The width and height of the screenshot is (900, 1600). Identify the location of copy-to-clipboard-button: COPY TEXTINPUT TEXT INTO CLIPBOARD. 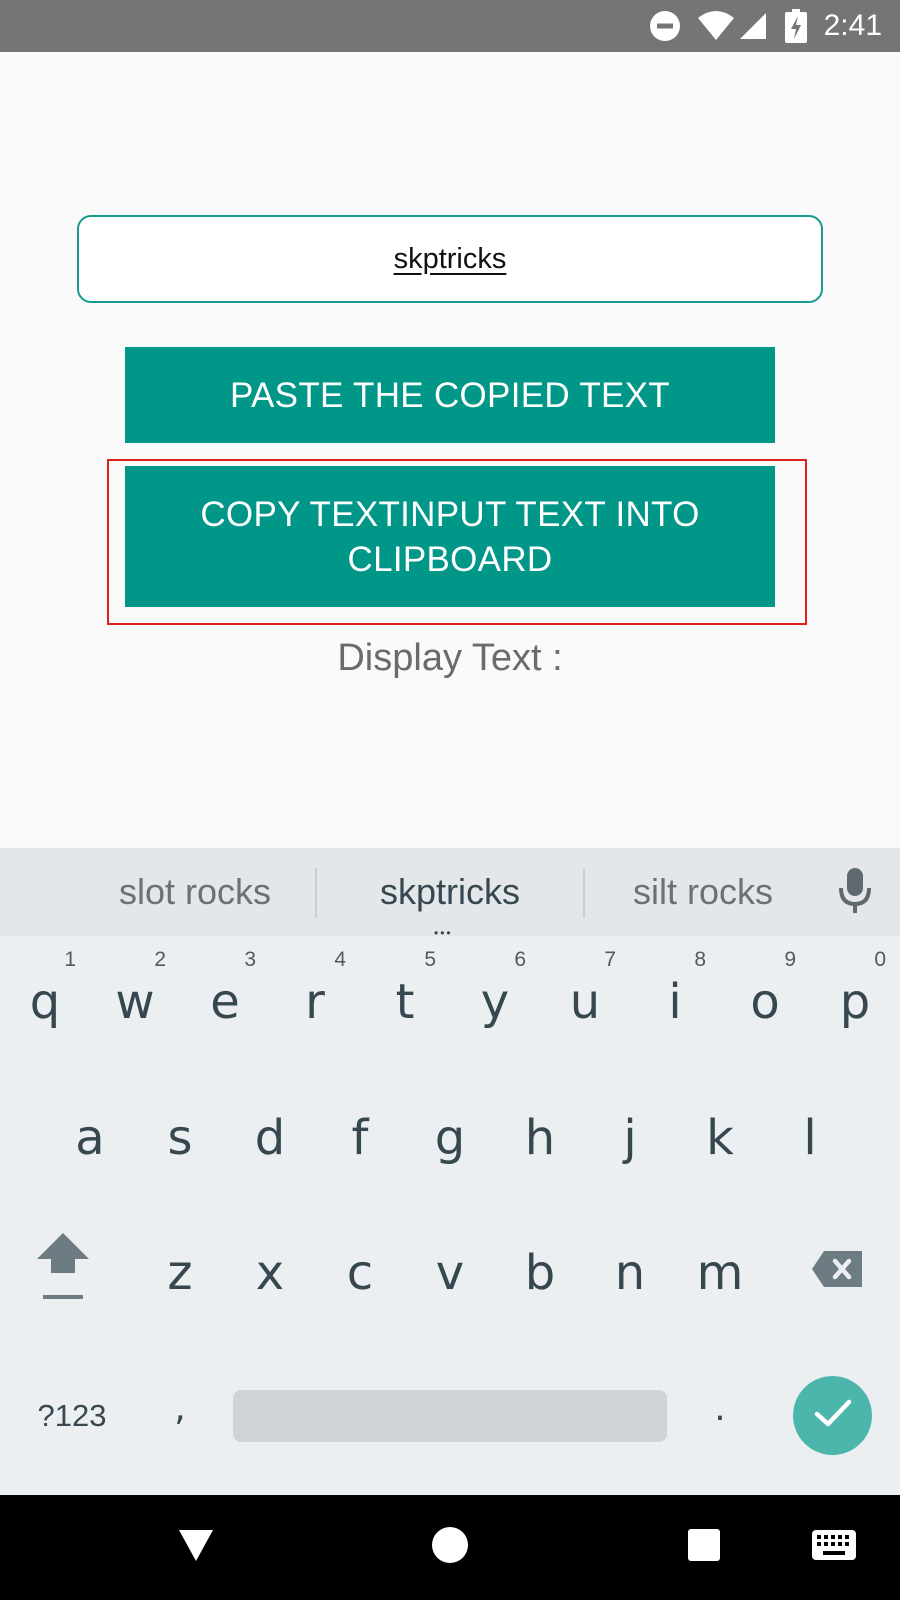
(450, 536).